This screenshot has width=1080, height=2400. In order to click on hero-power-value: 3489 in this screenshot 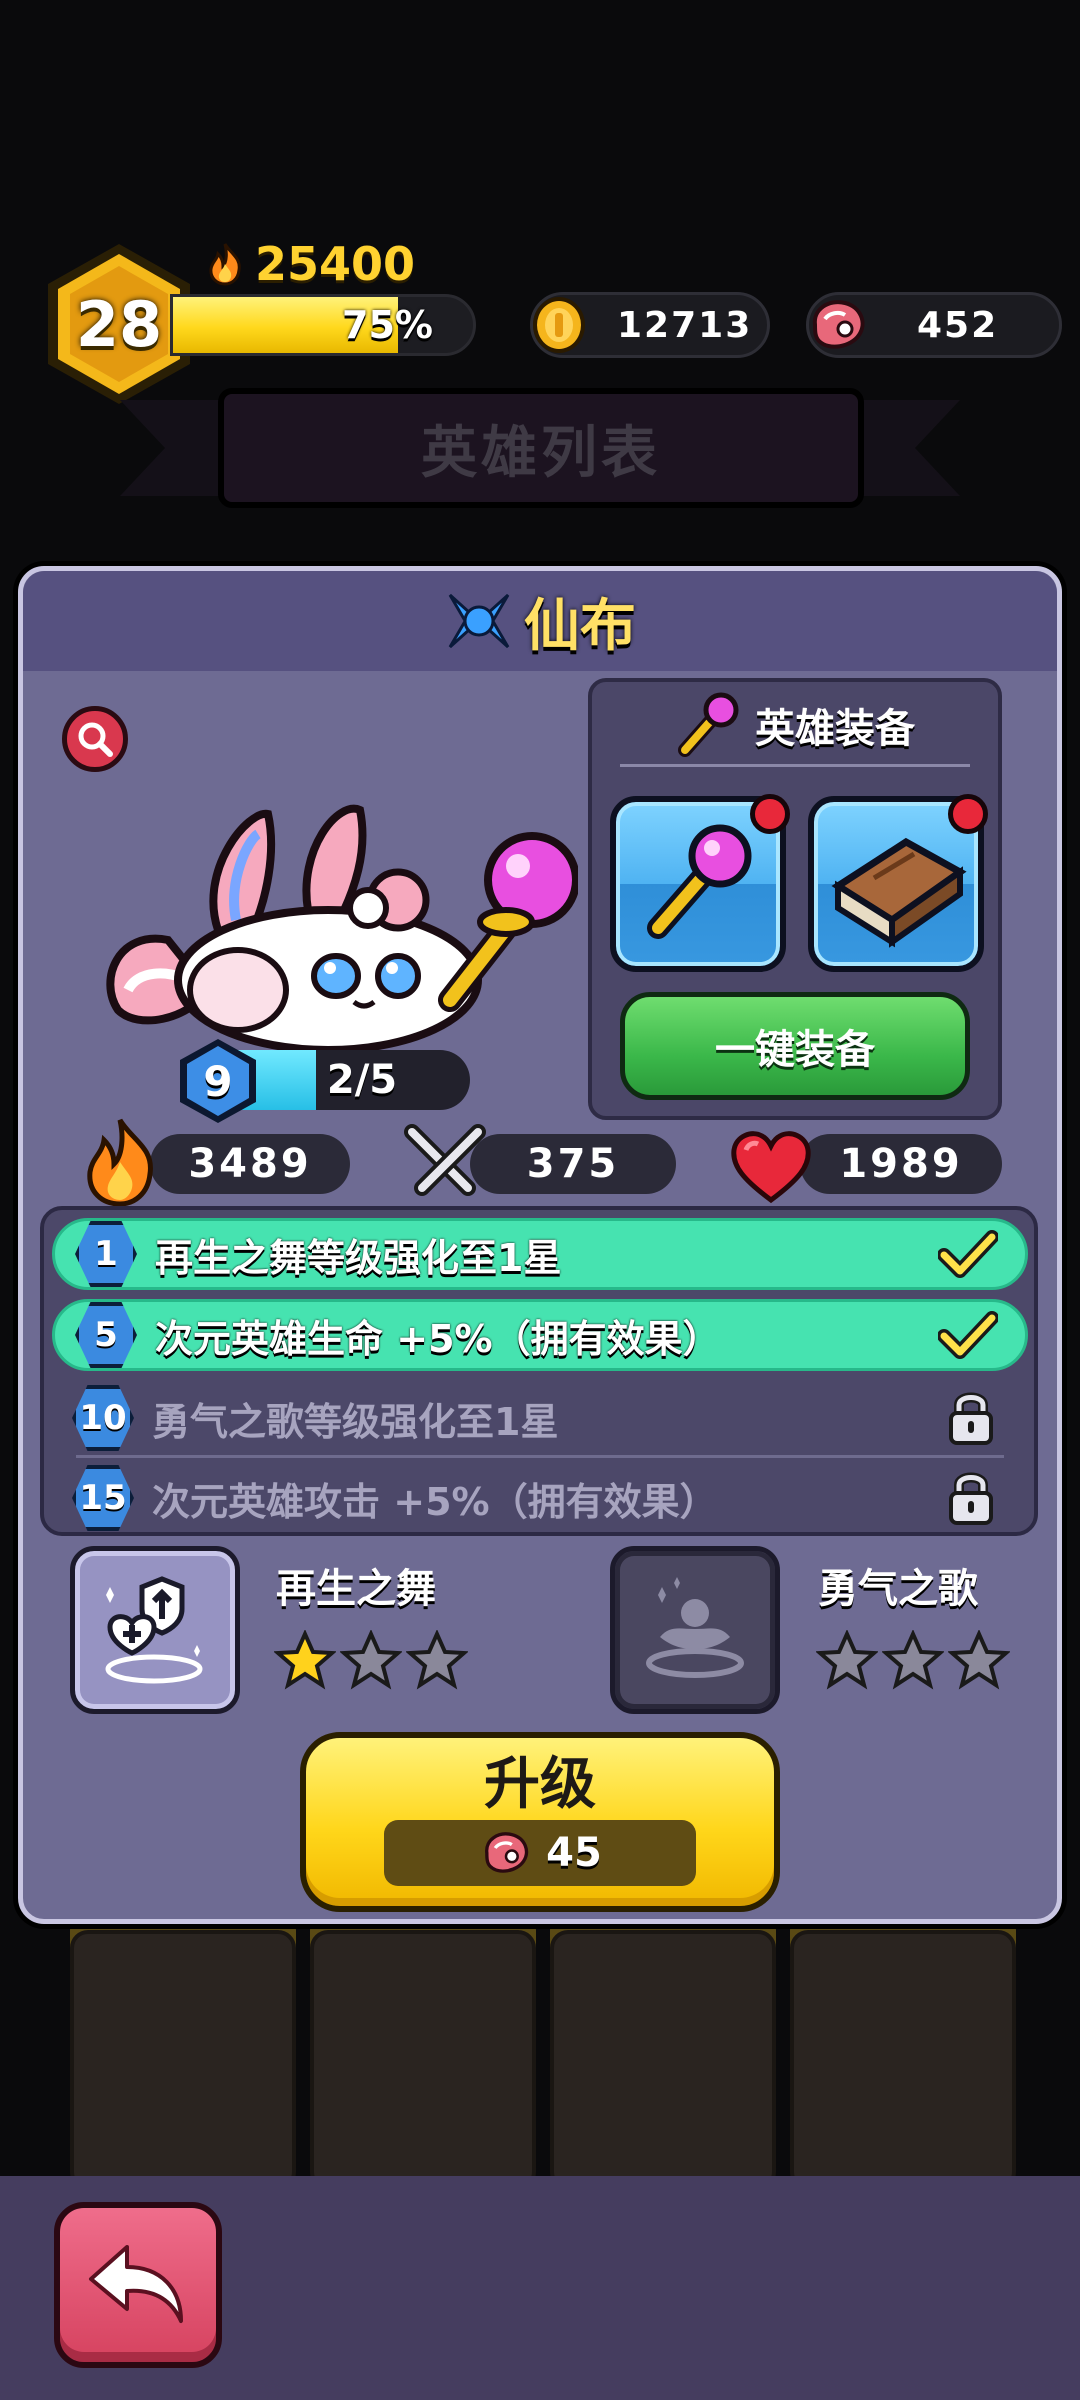, I will do `click(250, 1164)`.